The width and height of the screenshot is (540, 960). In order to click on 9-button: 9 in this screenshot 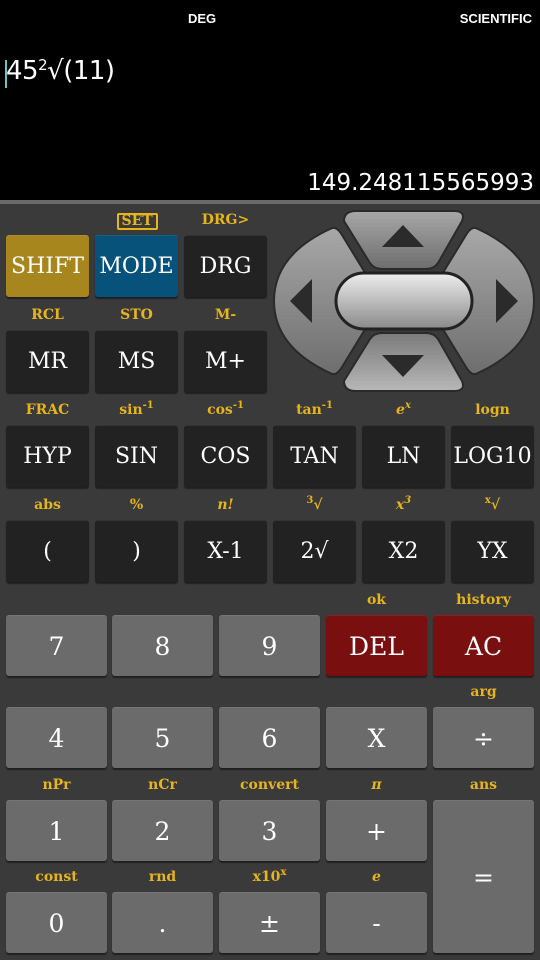, I will do `click(269, 645)`.